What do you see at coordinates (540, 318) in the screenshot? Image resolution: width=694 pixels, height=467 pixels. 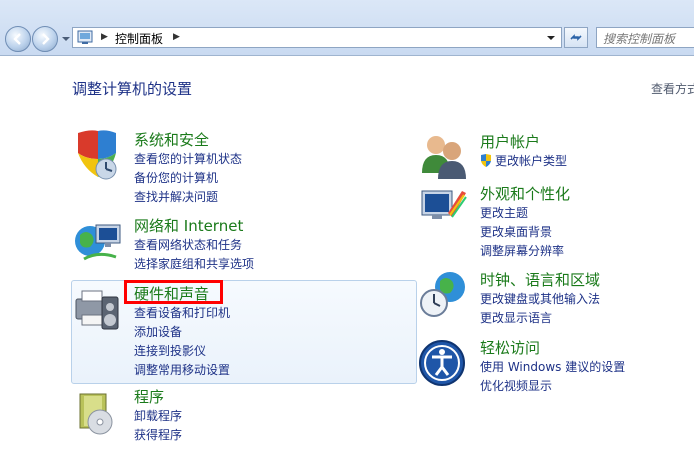 I see `link-display-language: 更改显示语言` at bounding box center [540, 318].